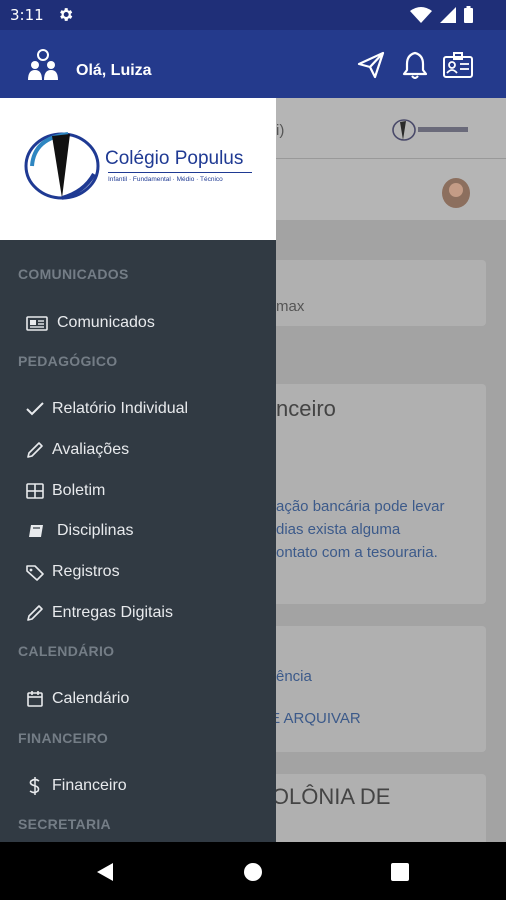  I want to click on background-text: ação bancária pode levar, so click(360, 506).